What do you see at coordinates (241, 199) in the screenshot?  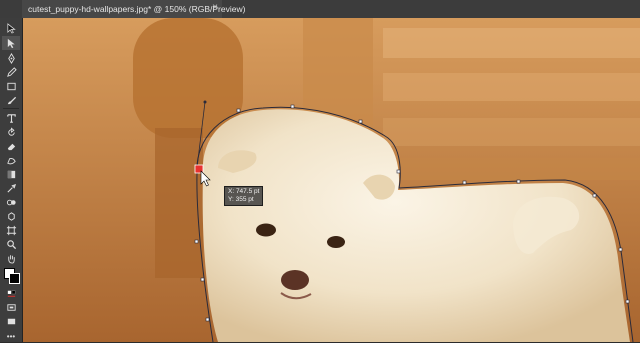 I see `readout-y: Y: 355 pt` at bounding box center [241, 199].